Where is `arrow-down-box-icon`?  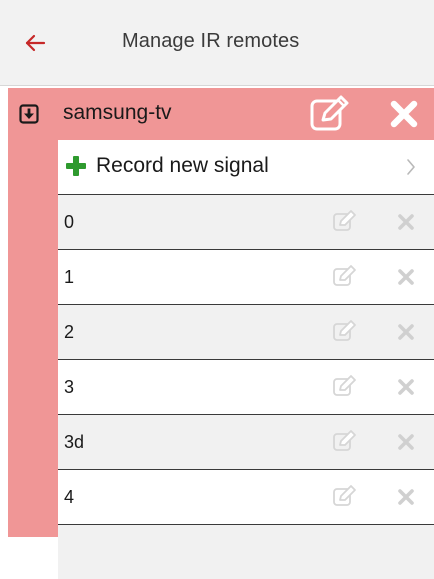
arrow-down-box-icon is located at coordinates (29, 114).